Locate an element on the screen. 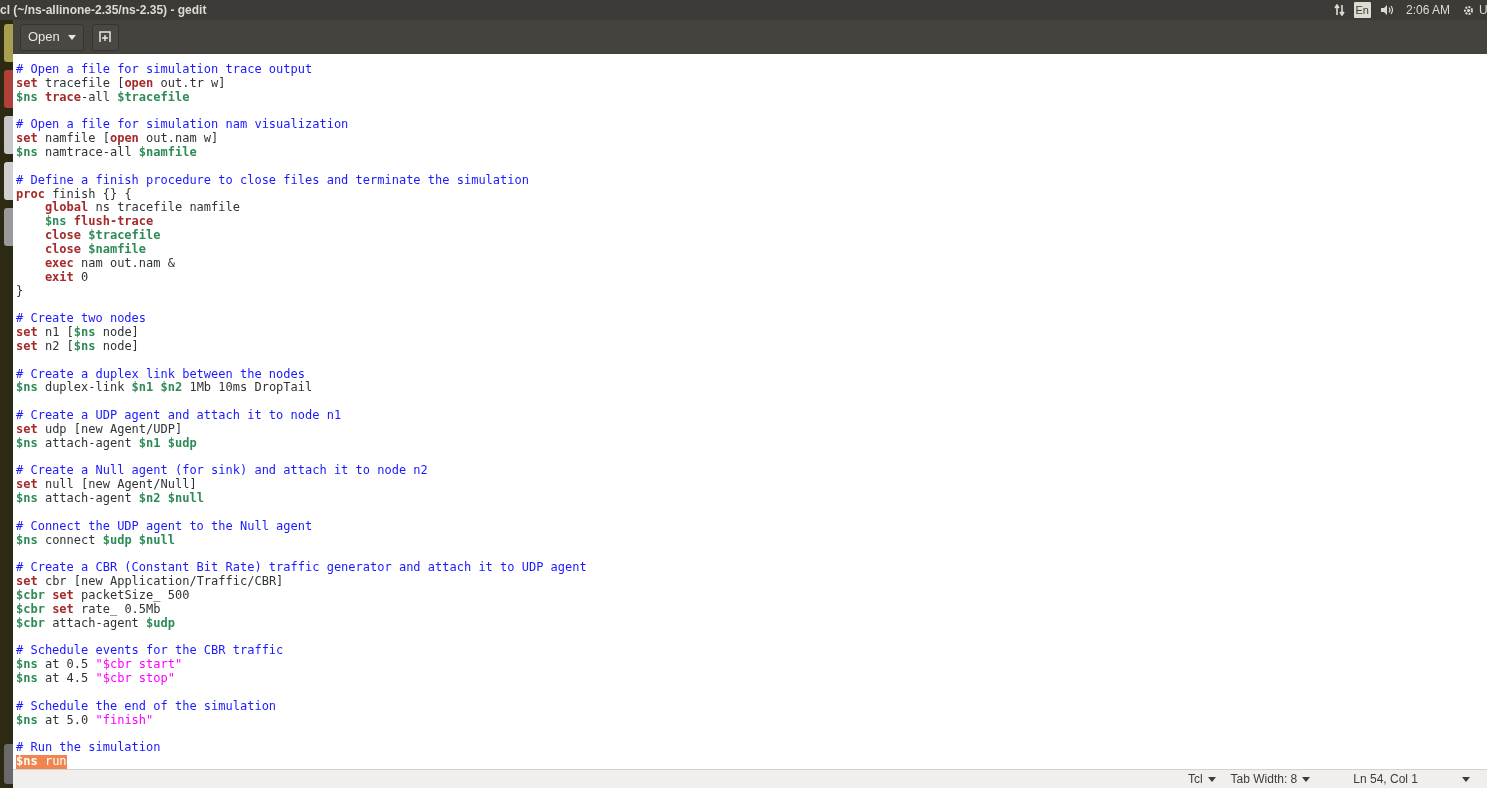  code-line: # Schedule the end of the simulation is located at coordinates (146, 706).